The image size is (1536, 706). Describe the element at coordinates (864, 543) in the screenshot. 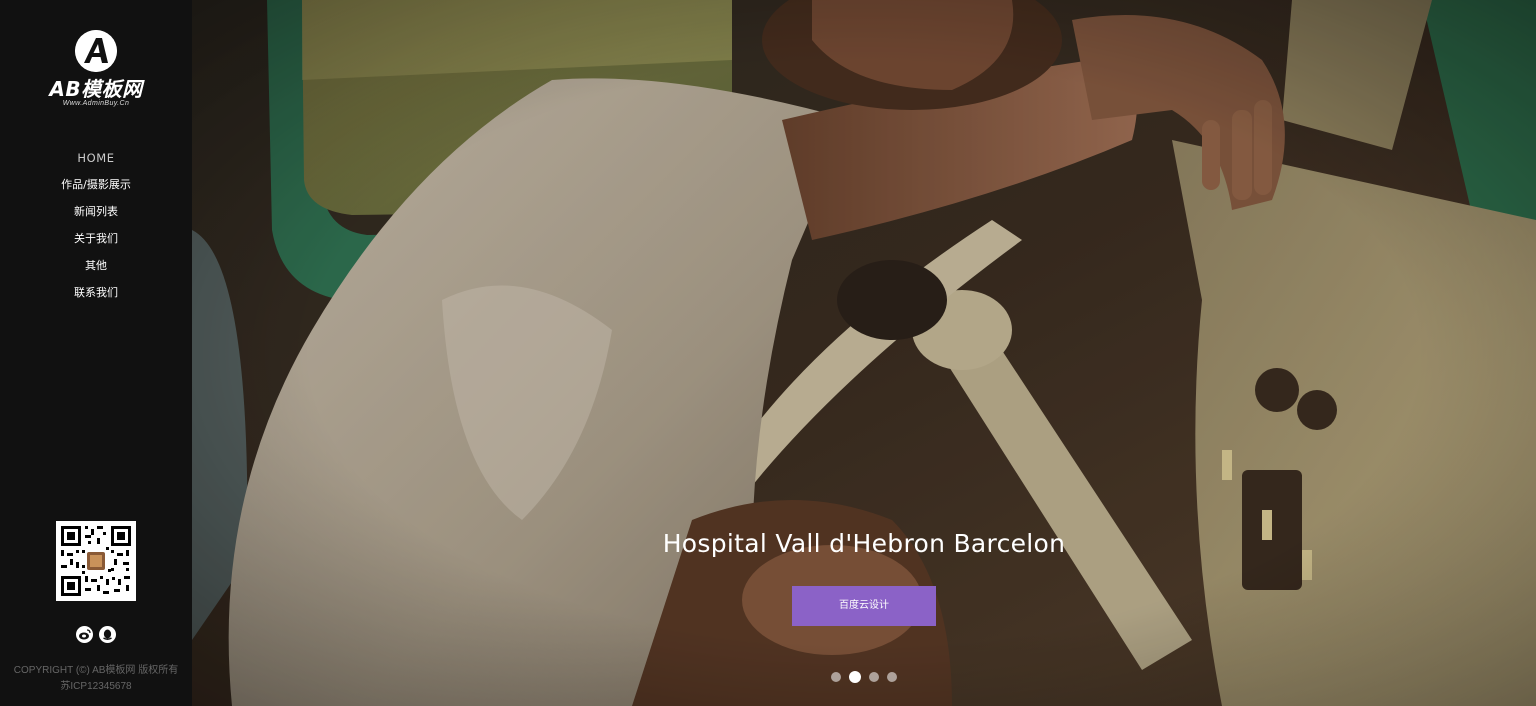

I see `slide-caption: Hospital Vall d'Hebron Barcelon` at that location.